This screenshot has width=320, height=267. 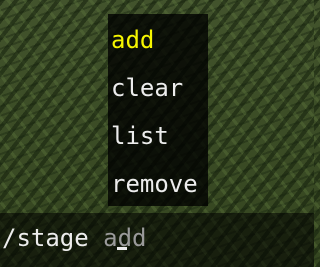 I want to click on suggestion-add: add, so click(x=132, y=40).